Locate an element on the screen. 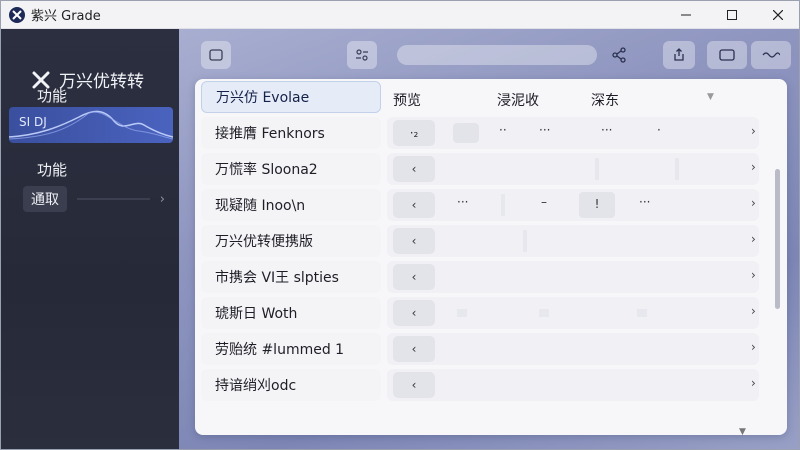 This screenshot has width=800, height=450. sidebar-item-label: SI DJ is located at coordinates (33, 122).